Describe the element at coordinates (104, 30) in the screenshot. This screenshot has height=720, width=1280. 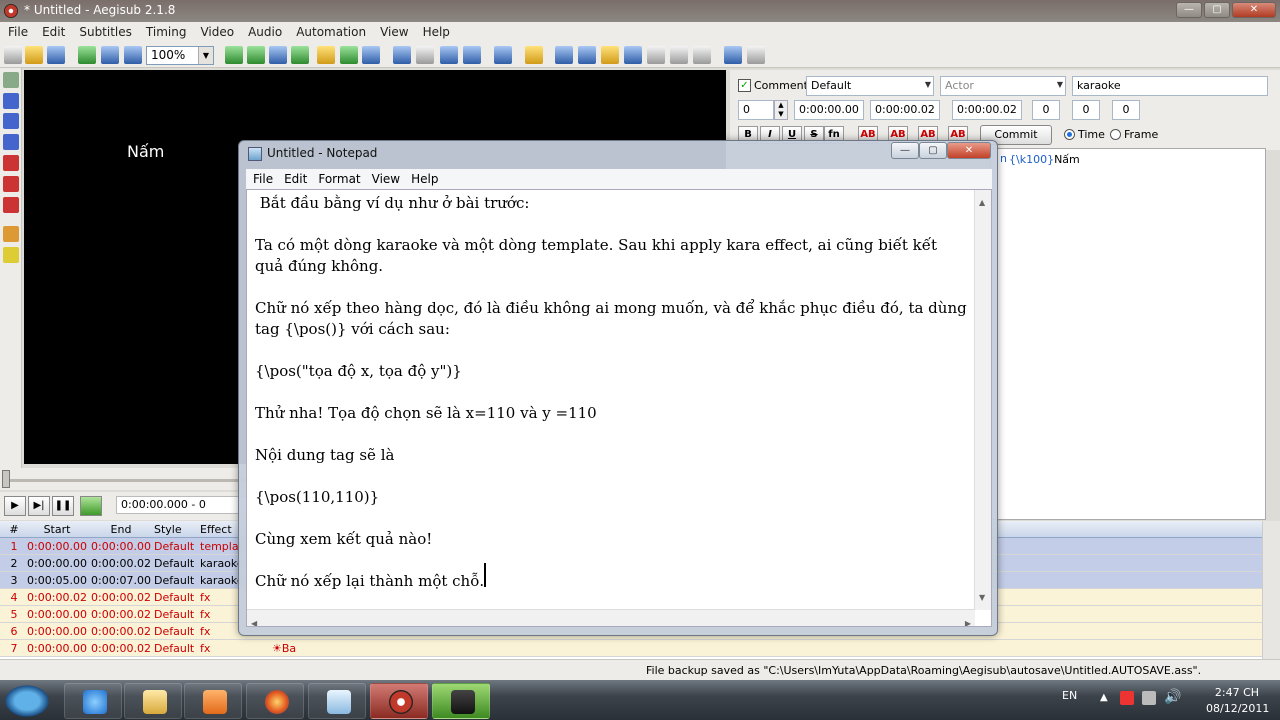
I see `menu-subtitles: Subtitles` at that location.